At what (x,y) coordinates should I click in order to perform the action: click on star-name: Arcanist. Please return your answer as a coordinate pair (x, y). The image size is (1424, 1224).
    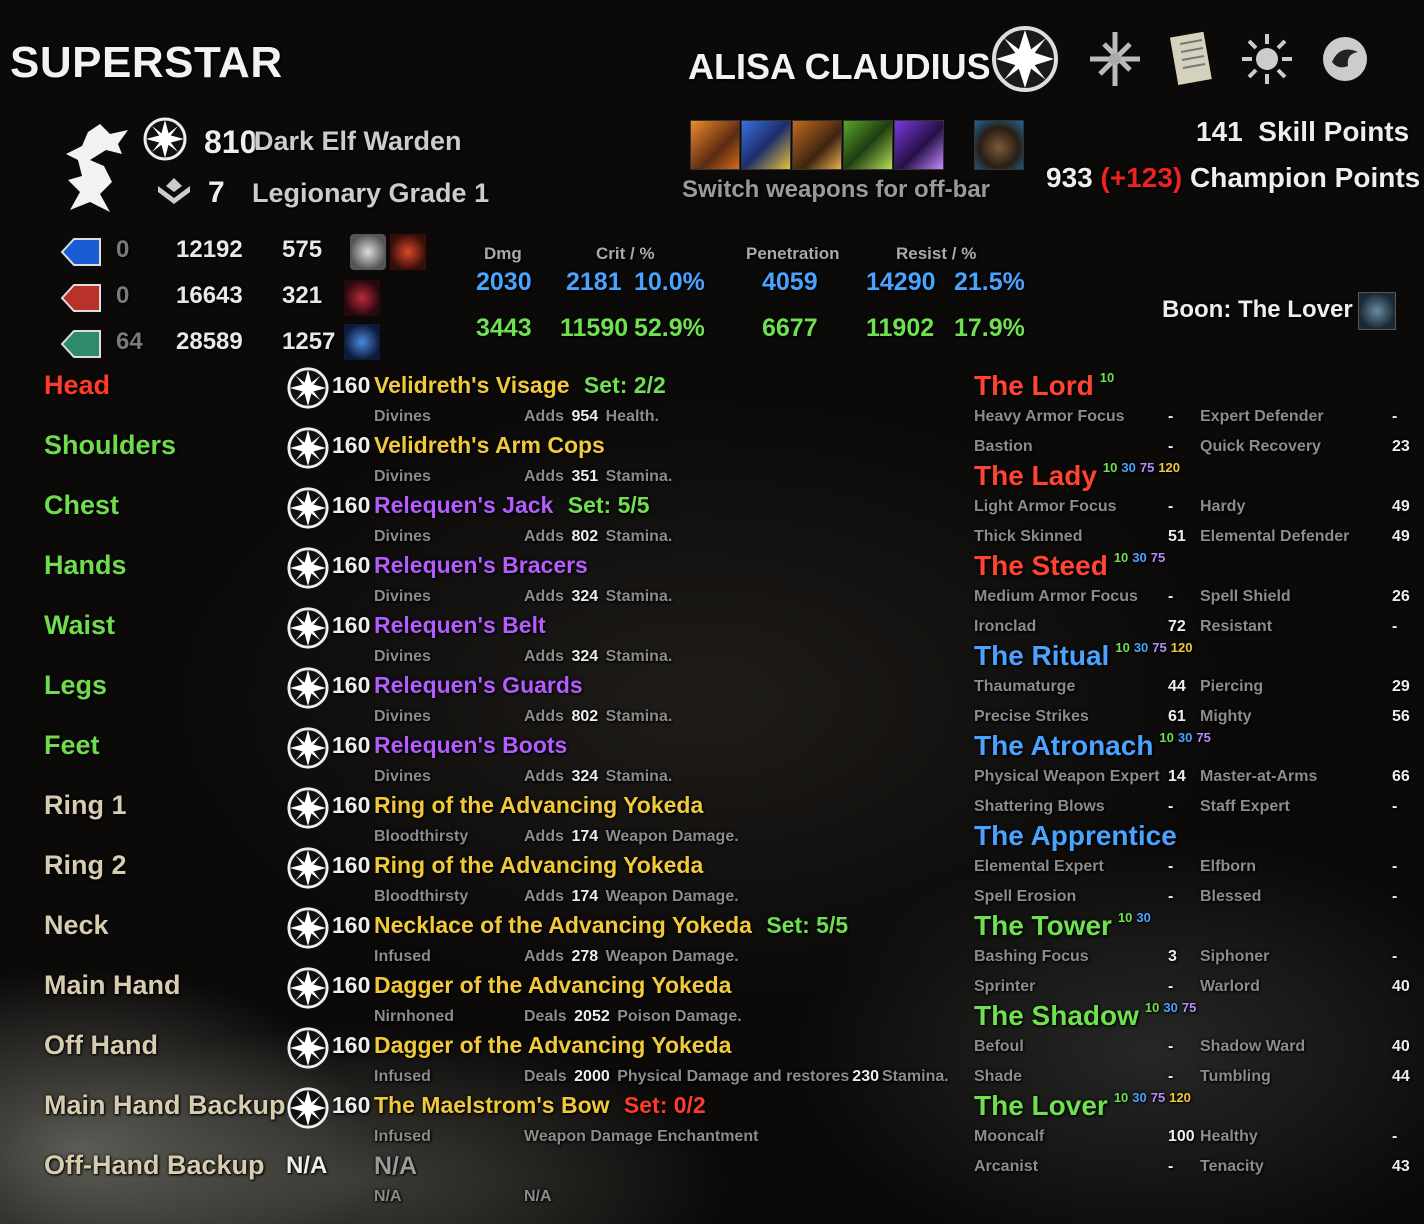
    Looking at the image, I should click on (1006, 1167).